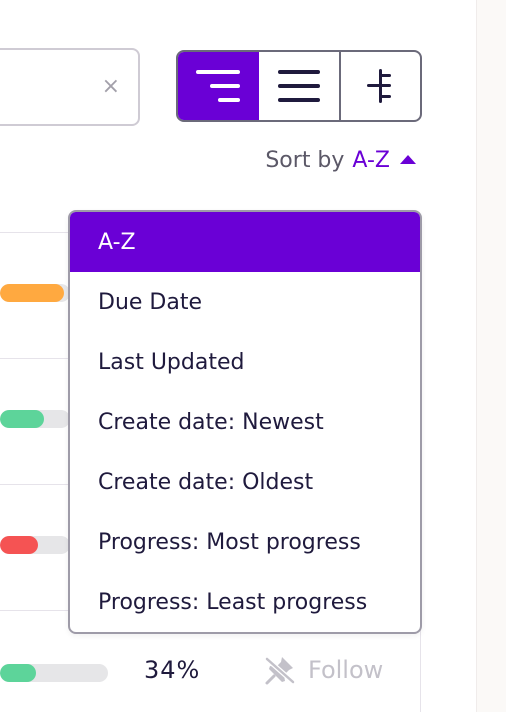  What do you see at coordinates (491, 356) in the screenshot?
I see `right-gutter` at bounding box center [491, 356].